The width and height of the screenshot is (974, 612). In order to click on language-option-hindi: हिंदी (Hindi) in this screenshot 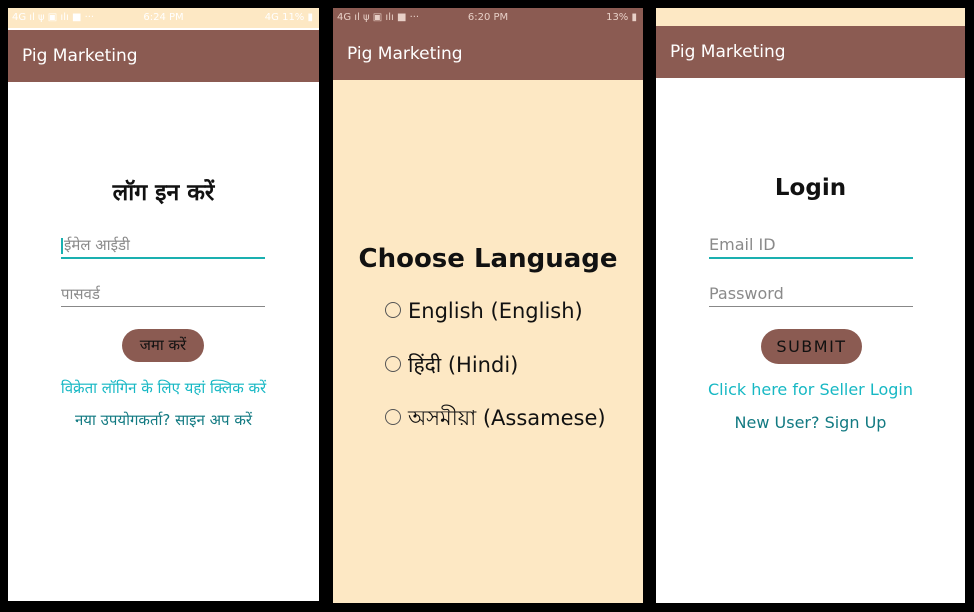, I will do `click(451, 365)`.